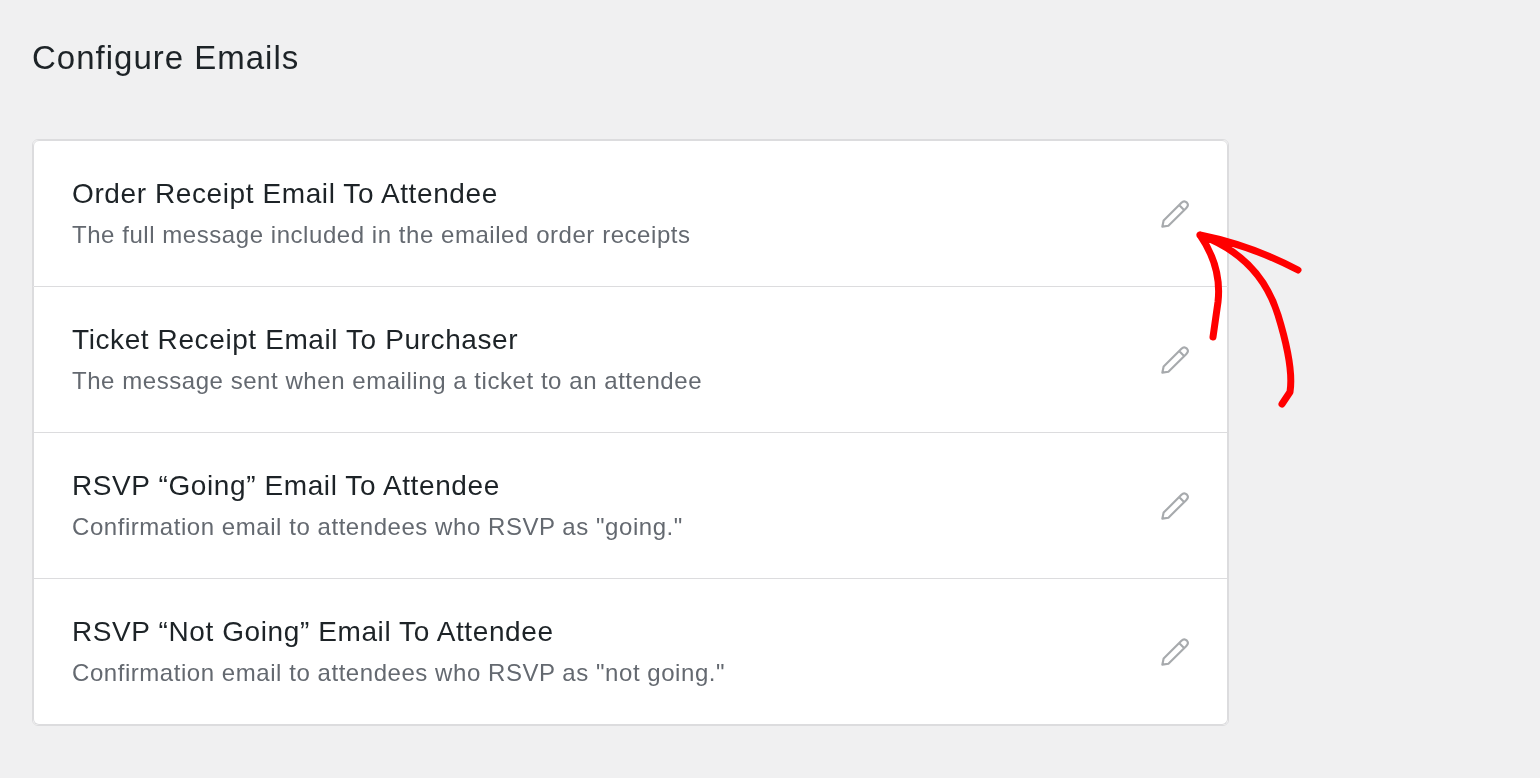 Image resolution: width=1540 pixels, height=778 pixels. What do you see at coordinates (399, 673) in the screenshot?
I see `email-description: Confirmation email to attendees who RSVP as "not going."` at bounding box center [399, 673].